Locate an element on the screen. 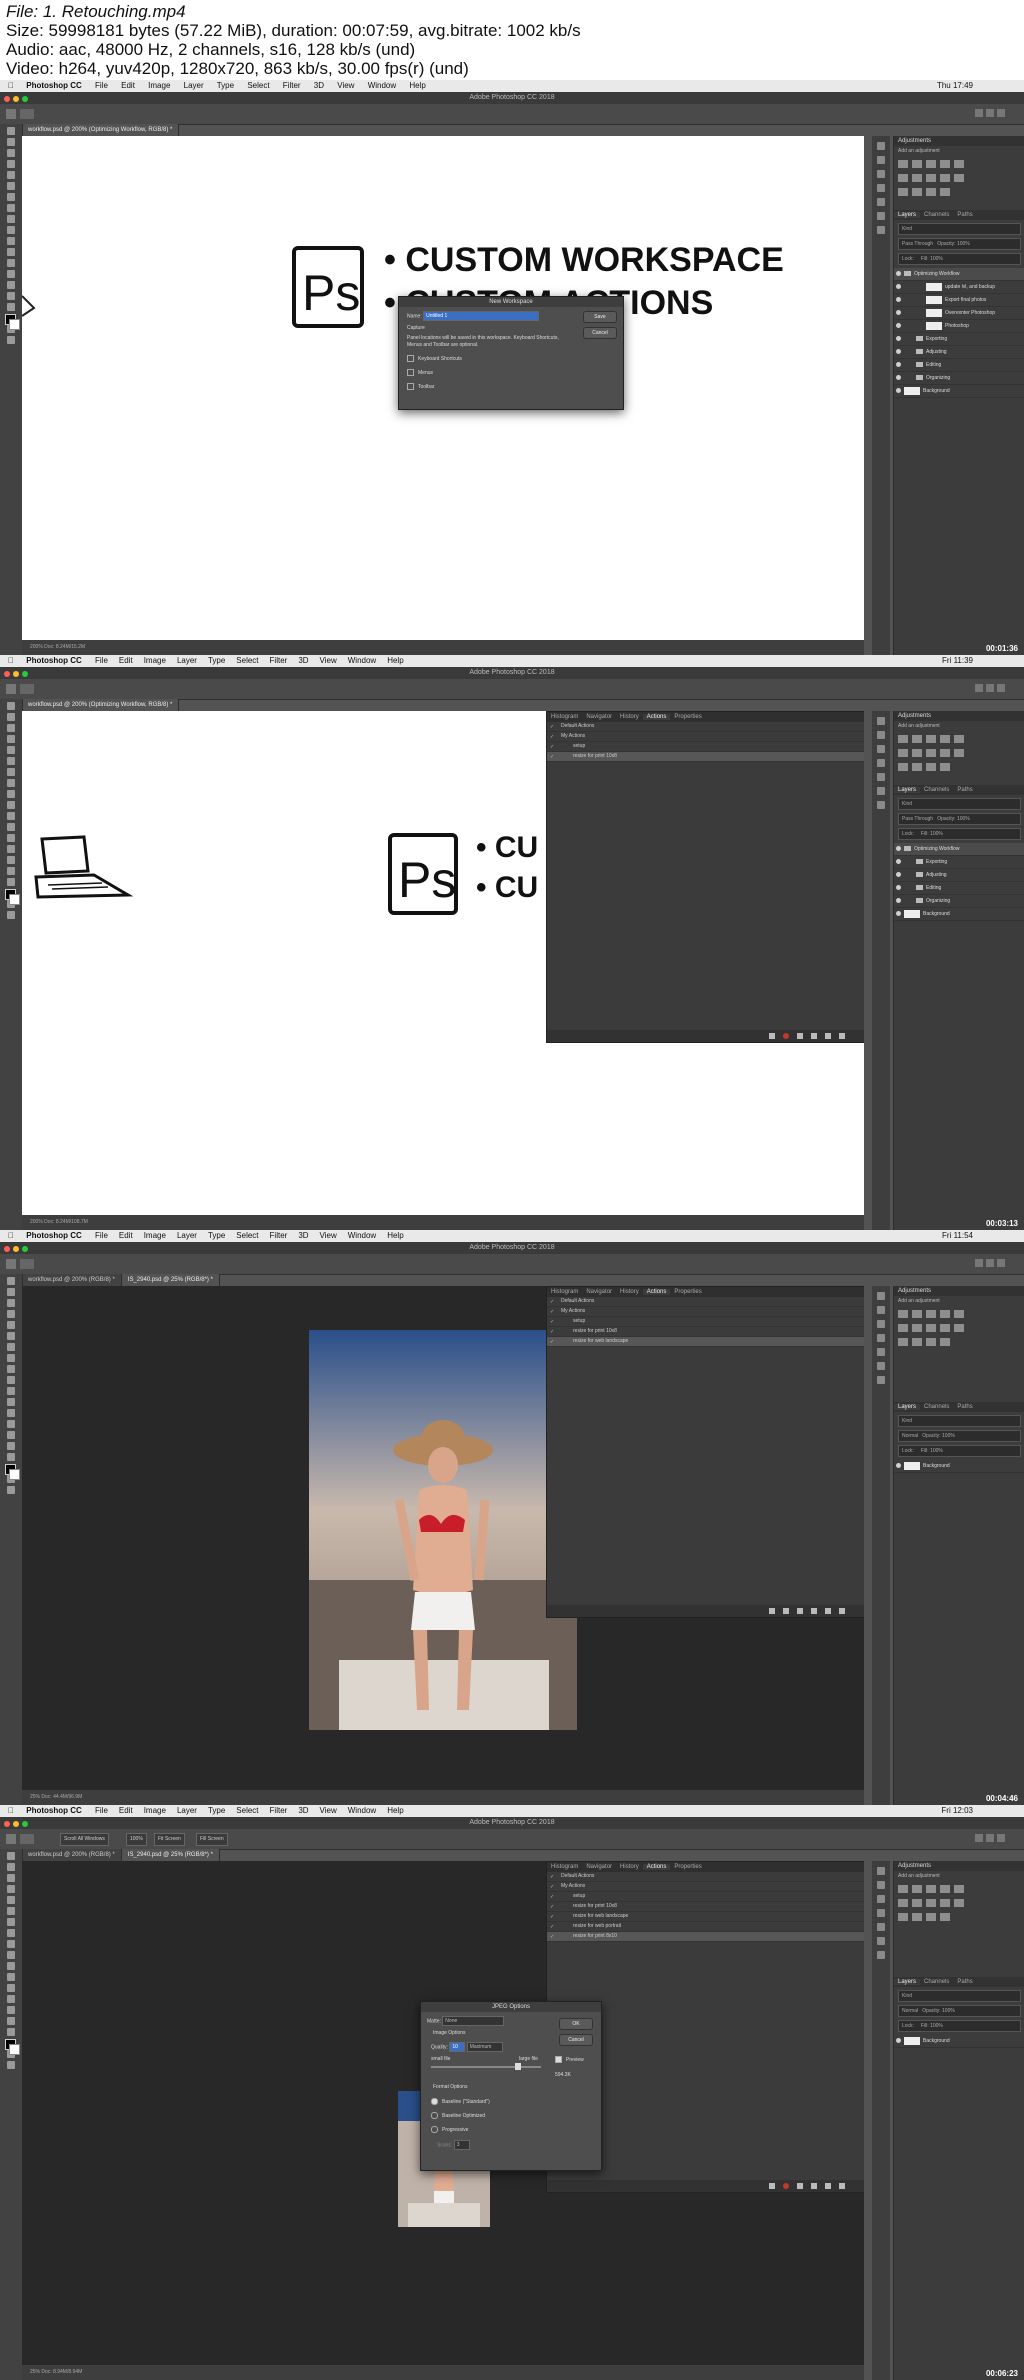 The width and height of the screenshot is (1024, 2380). folder-icon is located at coordinates (814, 1611).